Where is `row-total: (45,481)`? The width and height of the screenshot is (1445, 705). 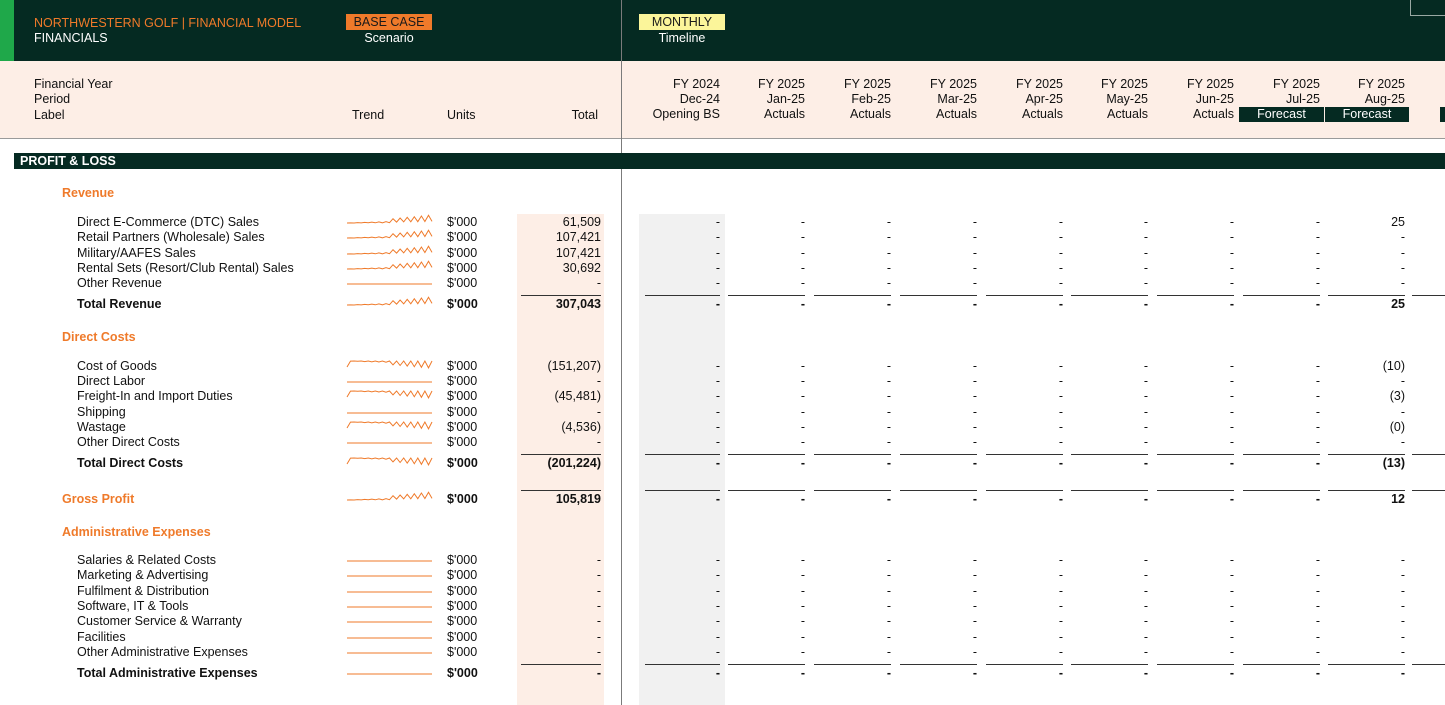
row-total: (45,481) is located at coordinates (555, 396).